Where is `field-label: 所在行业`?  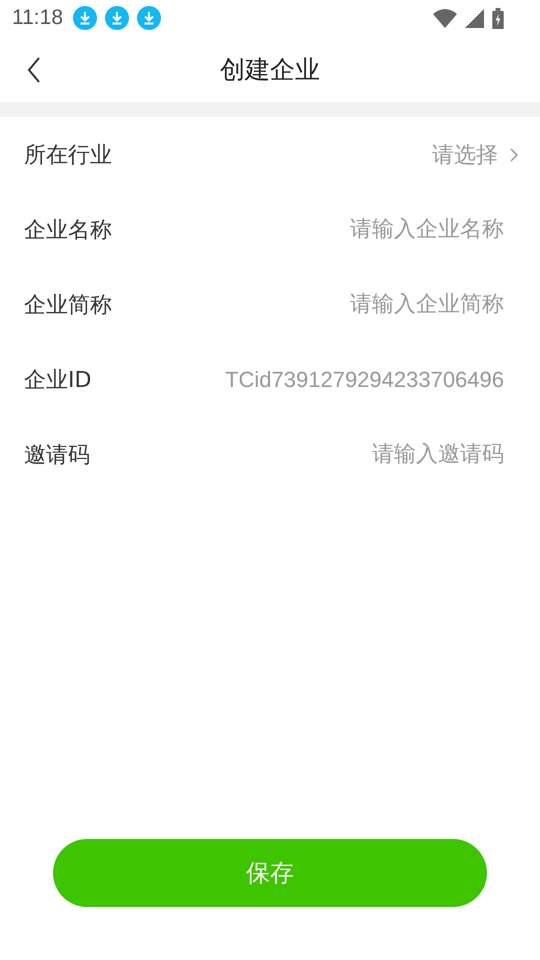
field-label: 所在行业 is located at coordinates (68, 156).